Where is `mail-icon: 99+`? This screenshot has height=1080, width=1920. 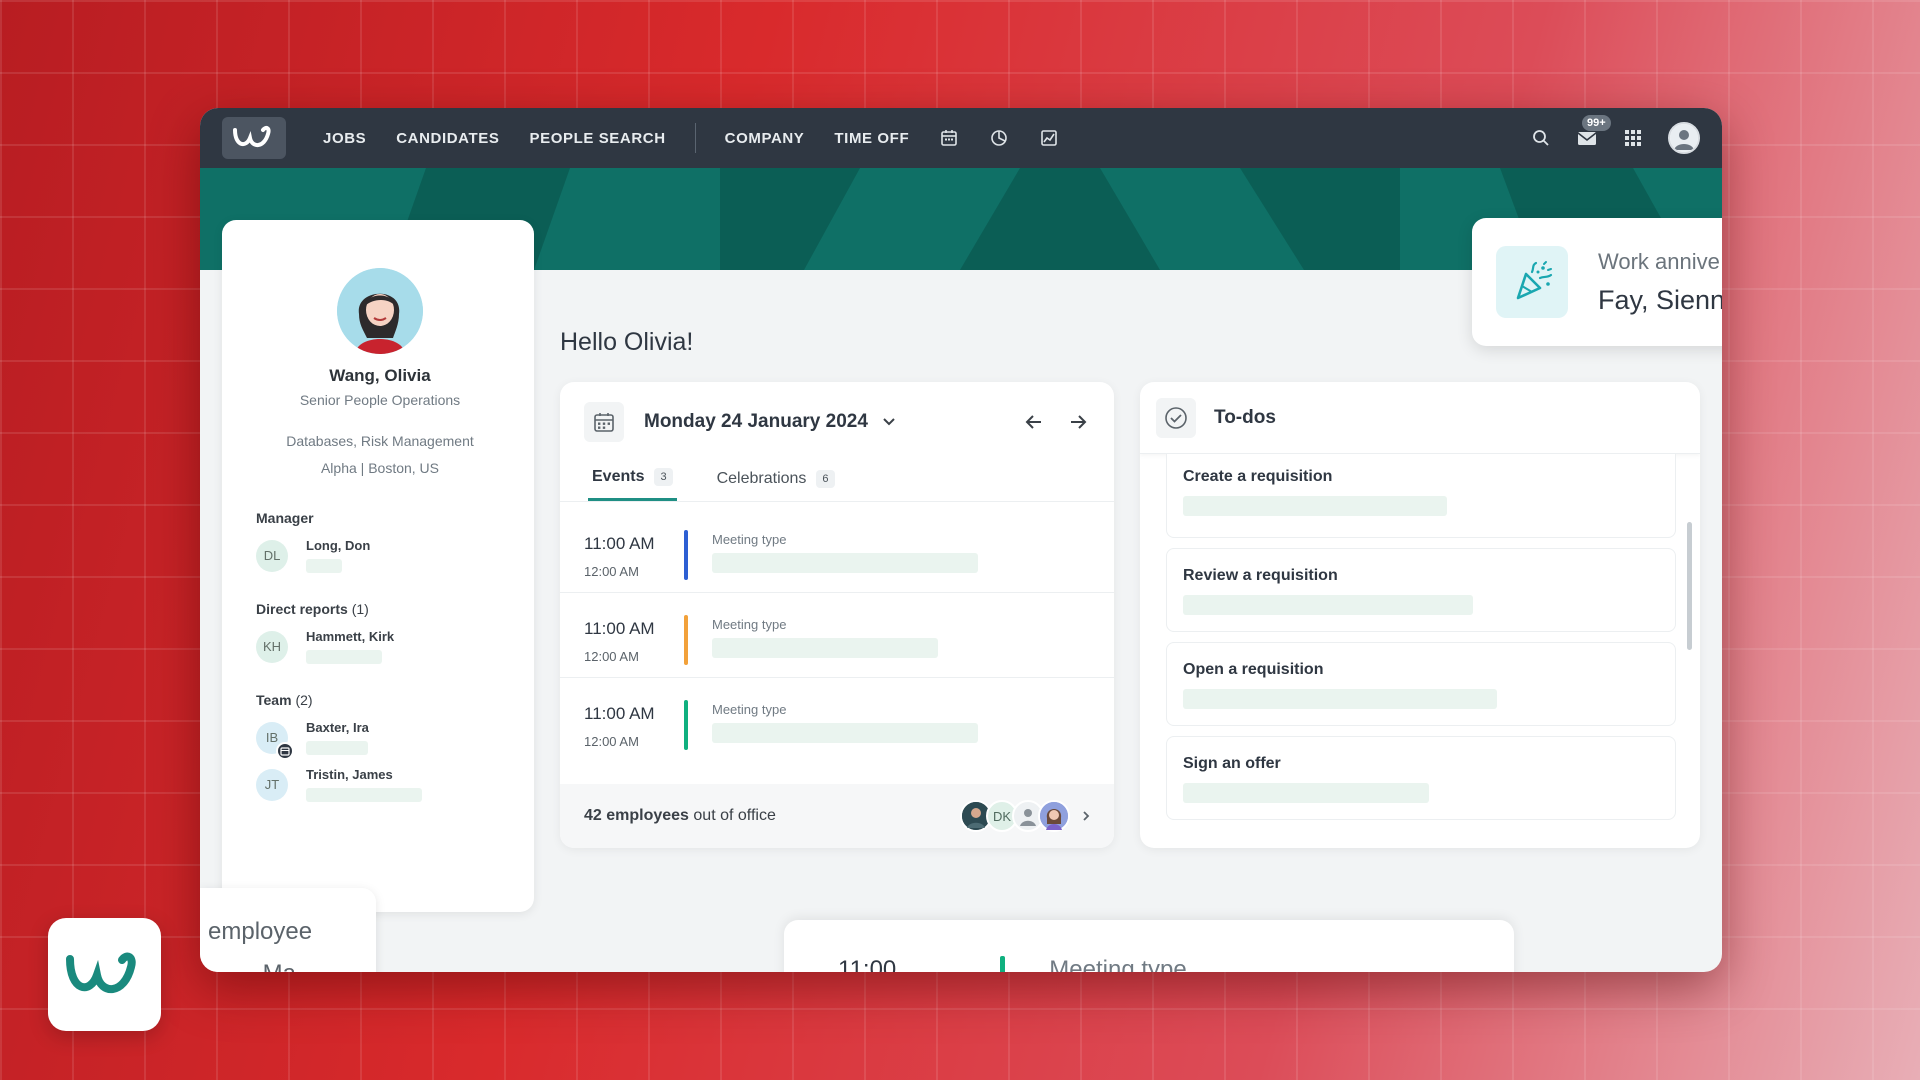 mail-icon: 99+ is located at coordinates (1593, 132).